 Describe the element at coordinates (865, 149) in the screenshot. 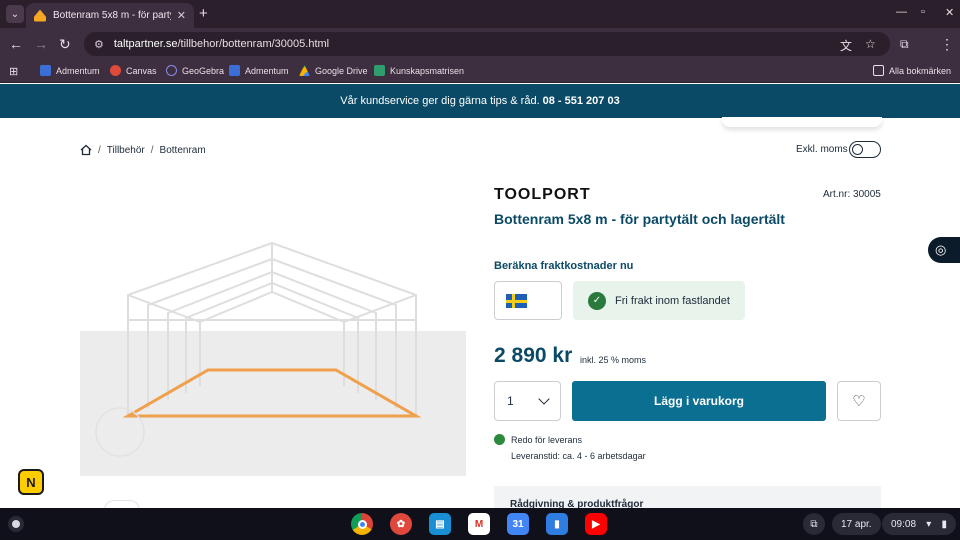

I see `vat-toggle` at that location.